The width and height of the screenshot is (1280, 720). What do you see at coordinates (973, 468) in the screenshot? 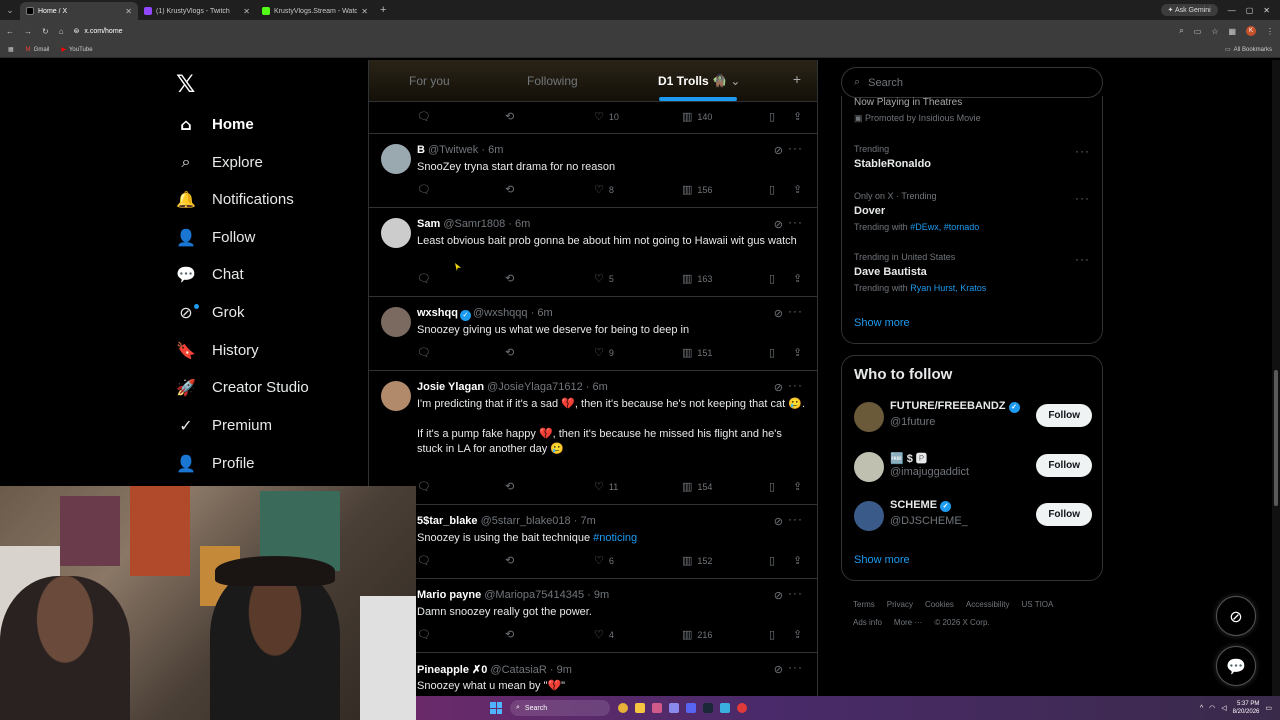
I see `follow-suggestion: 🆓 $ 🅿 @imajuggaddict Follow` at bounding box center [973, 468].